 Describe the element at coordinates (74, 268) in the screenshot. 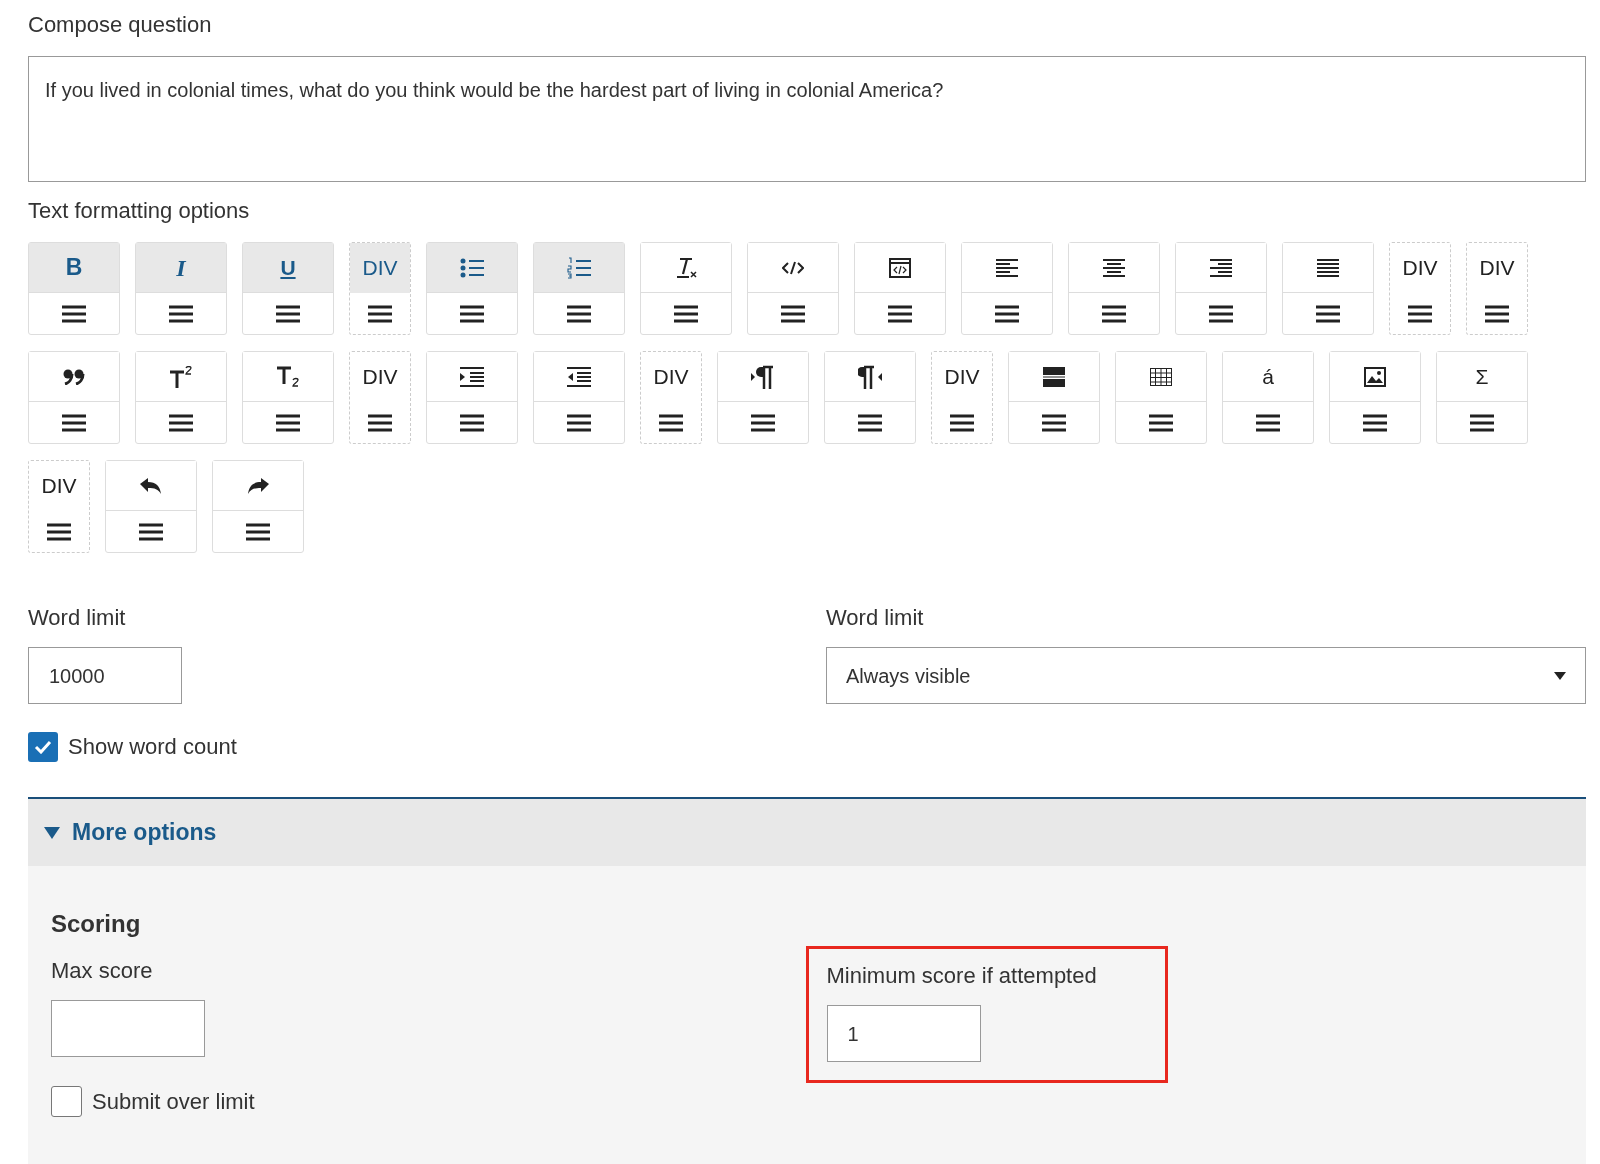

I see `bold-label: B` at that location.